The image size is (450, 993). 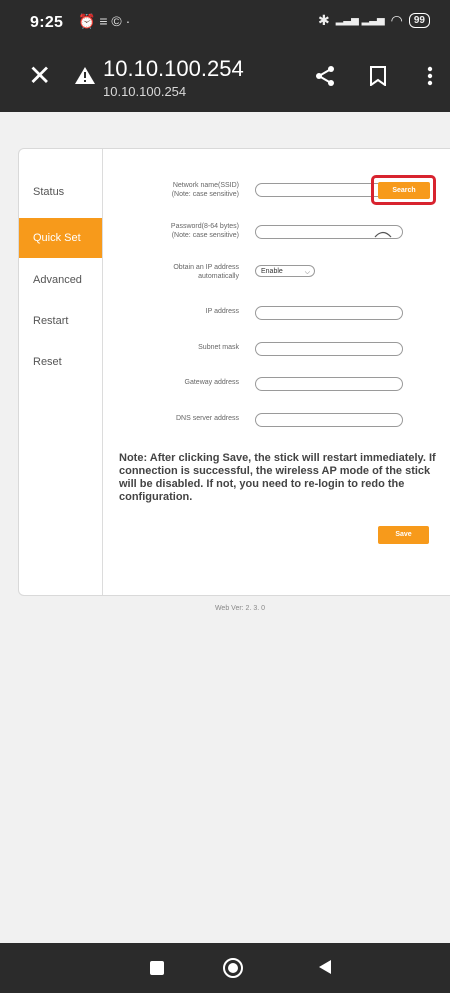 I want to click on search-button: Search, so click(x=404, y=190).